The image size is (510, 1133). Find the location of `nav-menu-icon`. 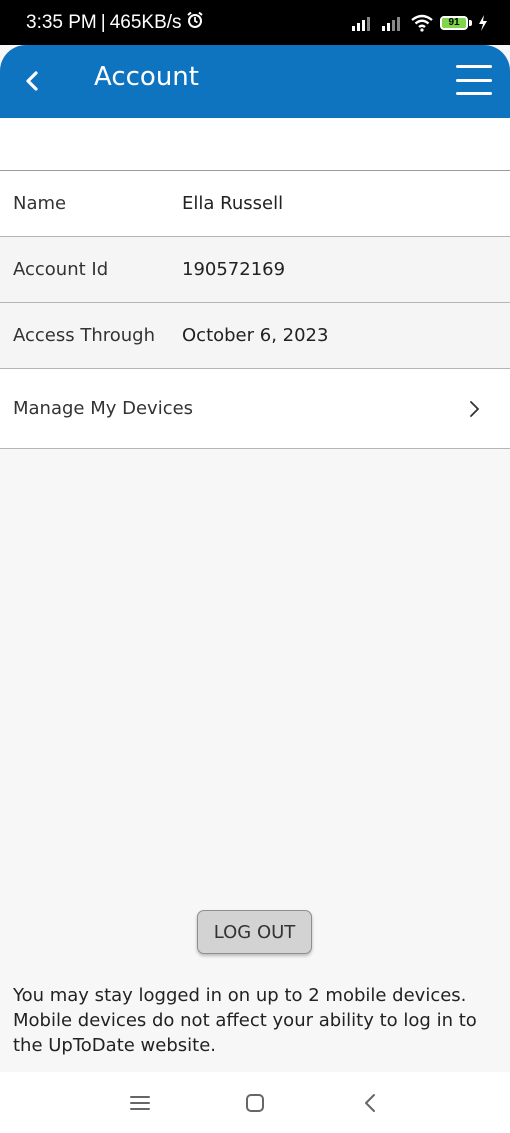

nav-menu-icon is located at coordinates (140, 1103).